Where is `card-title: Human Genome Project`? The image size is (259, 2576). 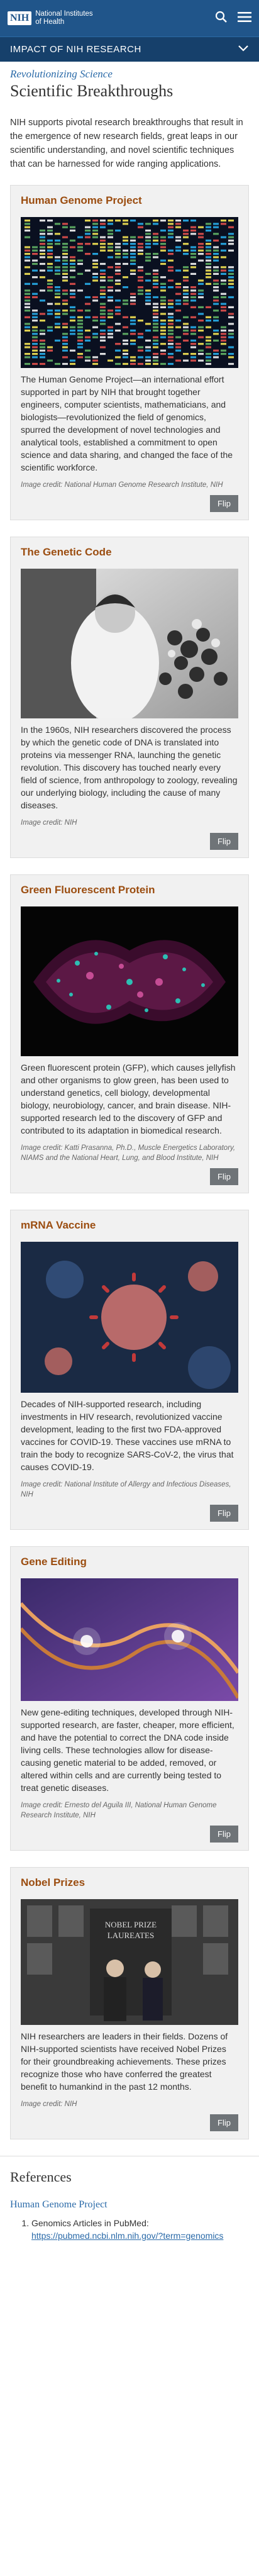 card-title: Human Genome Project is located at coordinates (81, 200).